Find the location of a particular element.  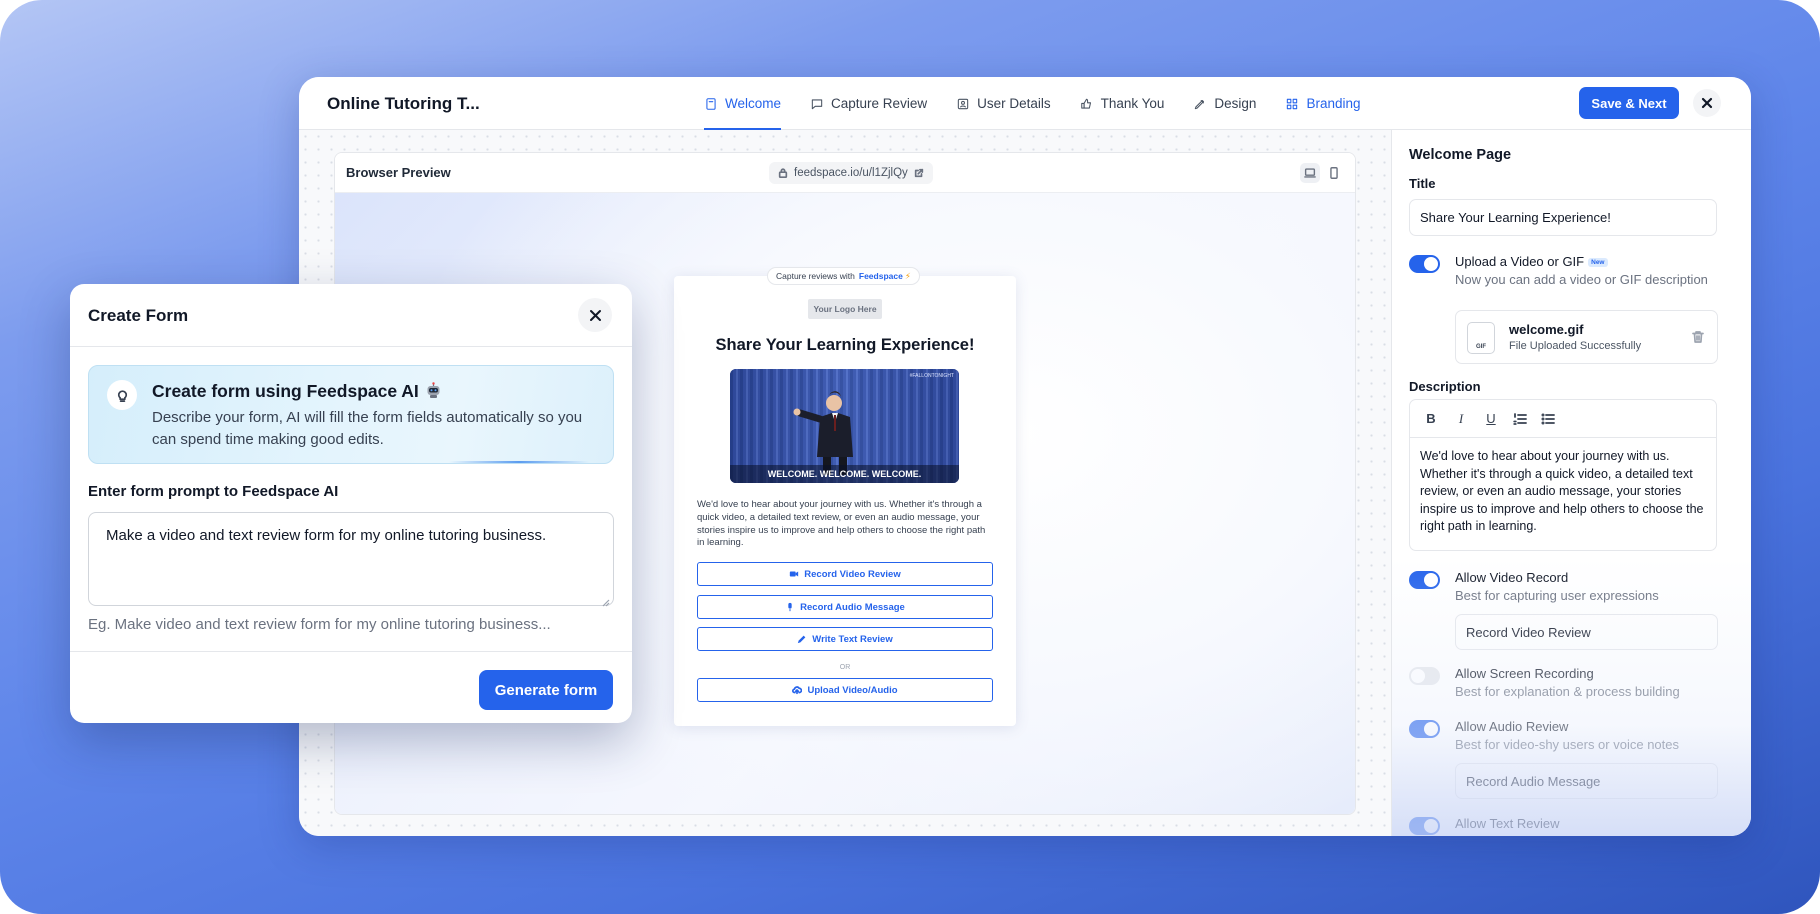

audio-review-toggle is located at coordinates (1424, 729).